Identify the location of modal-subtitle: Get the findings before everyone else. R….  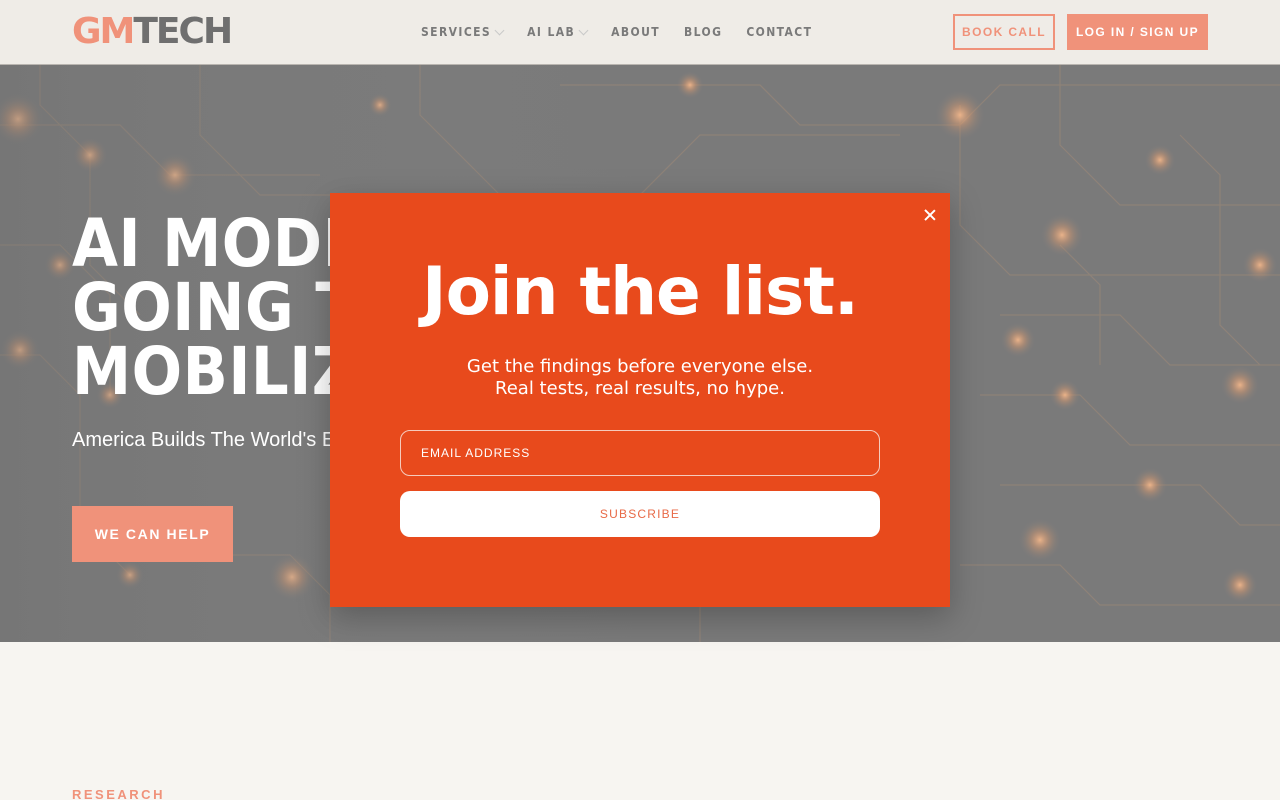
(640, 378).